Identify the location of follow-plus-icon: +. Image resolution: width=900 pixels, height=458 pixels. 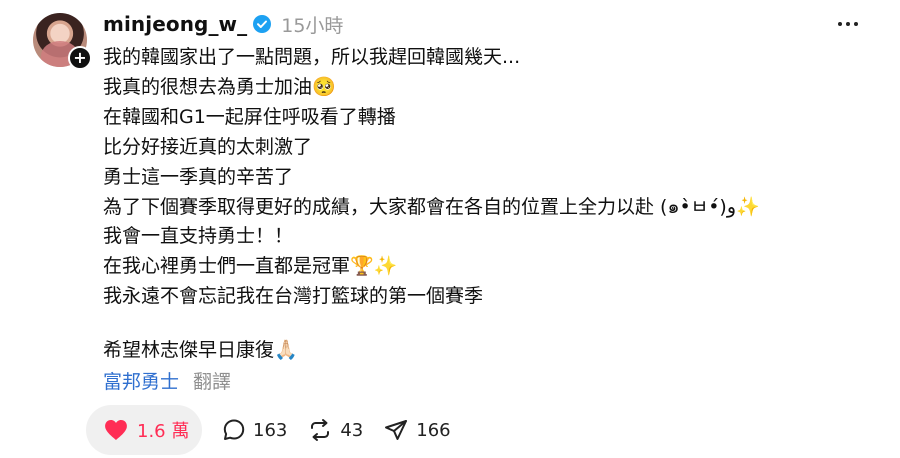
(80, 58).